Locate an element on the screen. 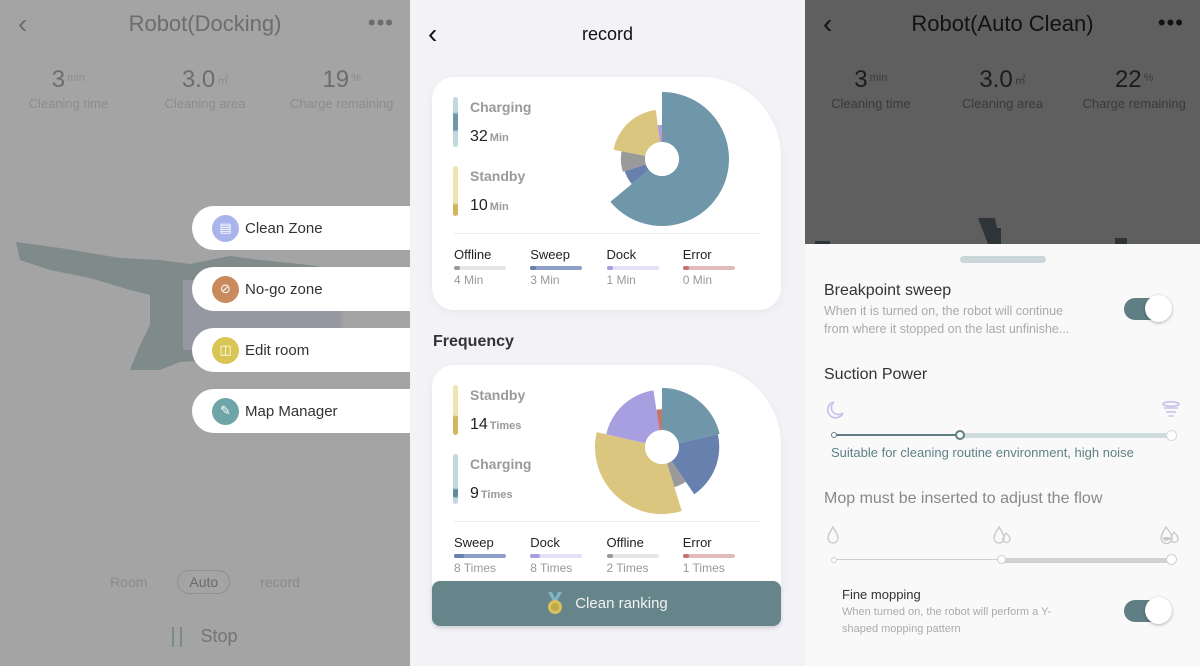 The height and width of the screenshot is (666, 1200). mini-stat-name: Error is located at coordinates (697, 254).